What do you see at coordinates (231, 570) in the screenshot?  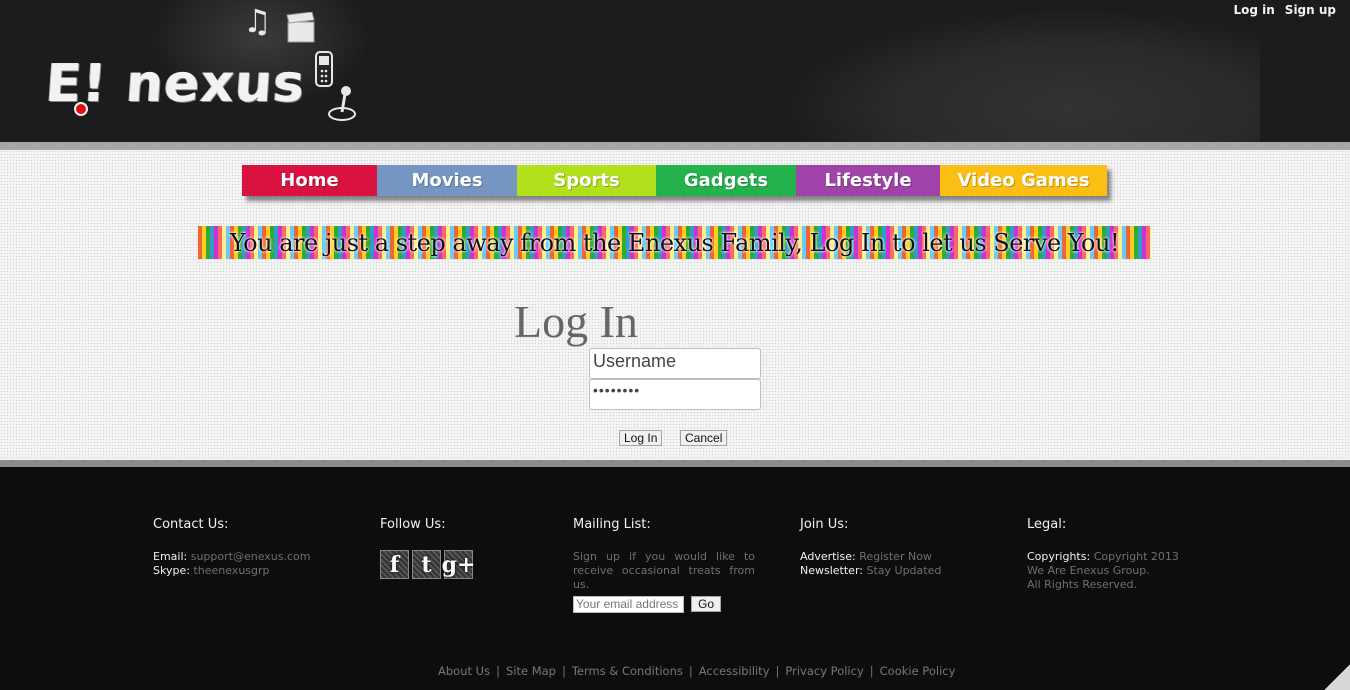 I see `skype-value: theenexusgrp` at bounding box center [231, 570].